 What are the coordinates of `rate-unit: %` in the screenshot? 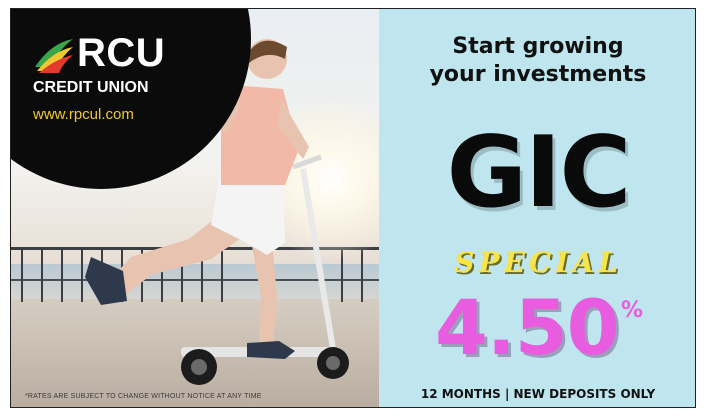 It's located at (632, 310).